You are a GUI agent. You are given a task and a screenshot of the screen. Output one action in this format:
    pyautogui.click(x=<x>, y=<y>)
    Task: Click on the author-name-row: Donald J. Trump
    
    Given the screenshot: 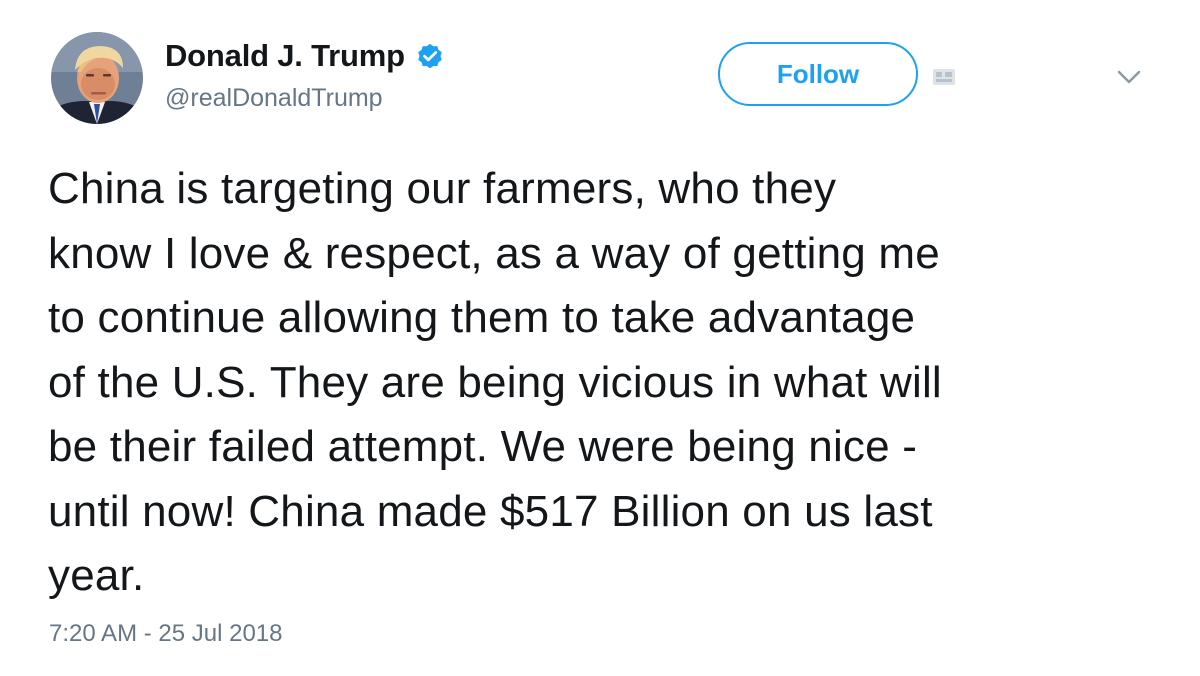 What is the action you would take?
    pyautogui.click(x=305, y=56)
    